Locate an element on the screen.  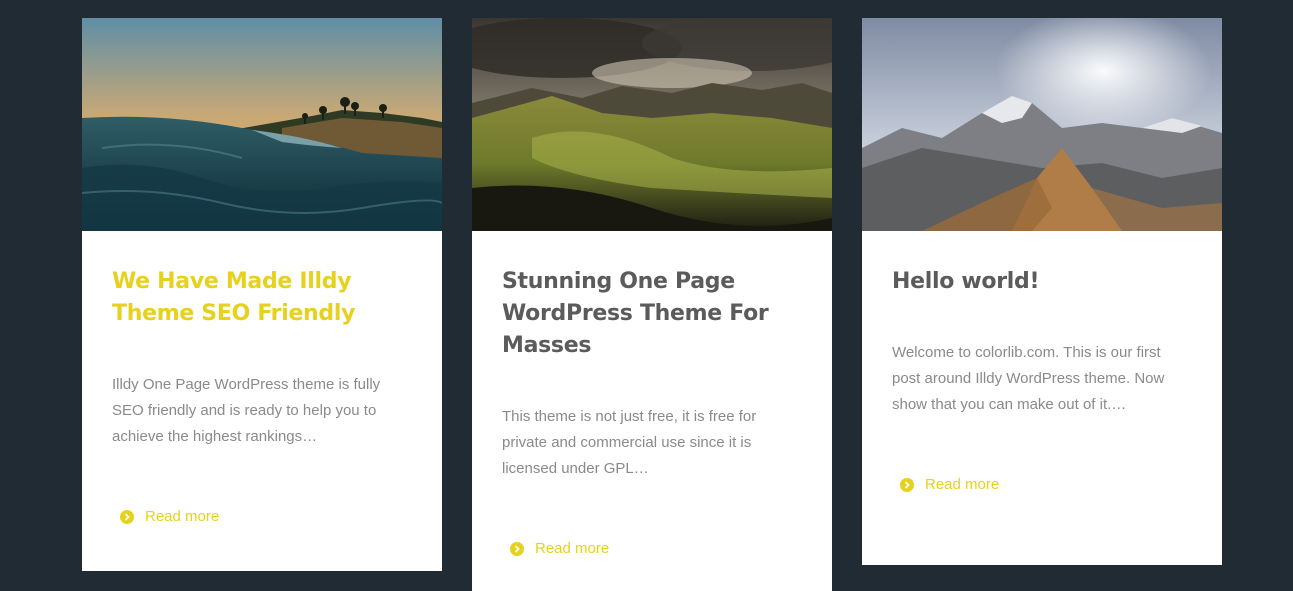
post-thumbnail-mountain-valley is located at coordinates (652, 124).